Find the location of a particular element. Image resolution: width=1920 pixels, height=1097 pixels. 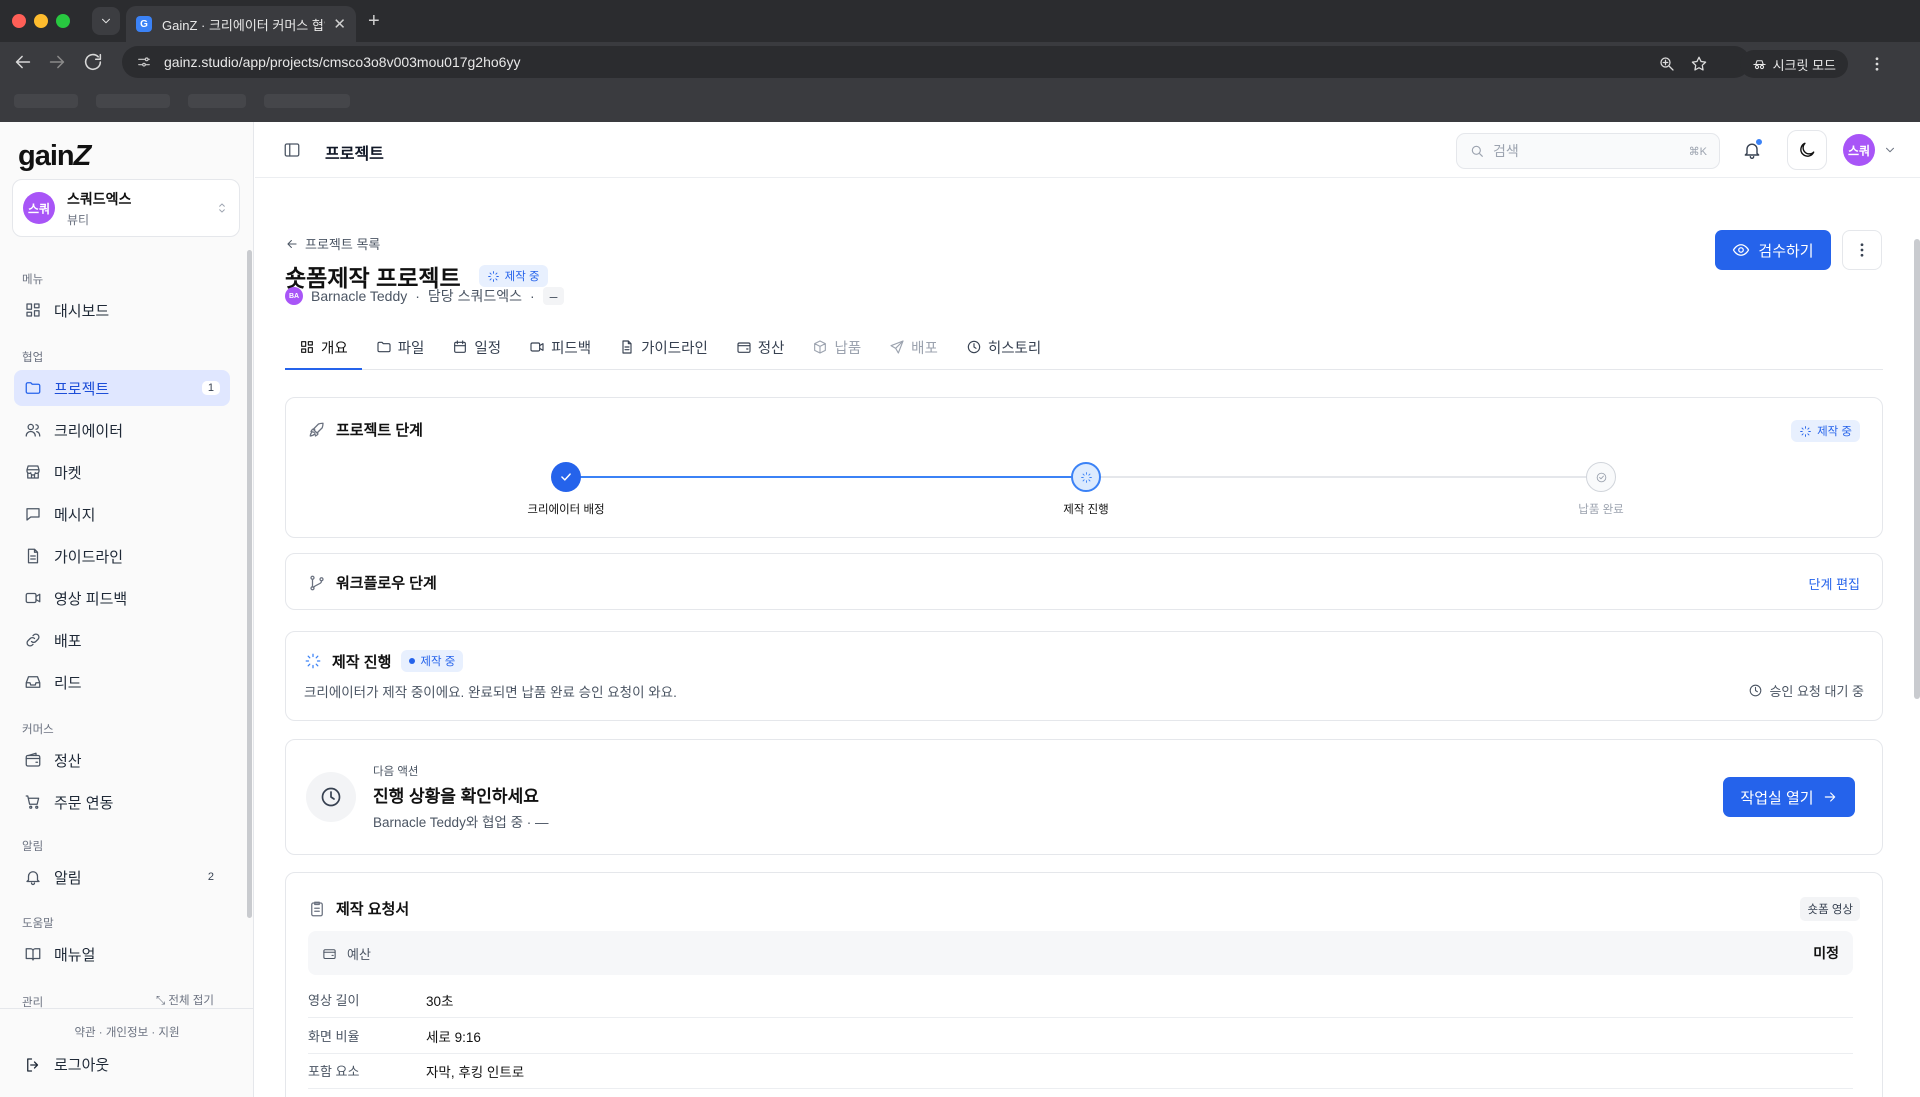

sidebar-item-leads: 리드 is located at coordinates (122, 682).